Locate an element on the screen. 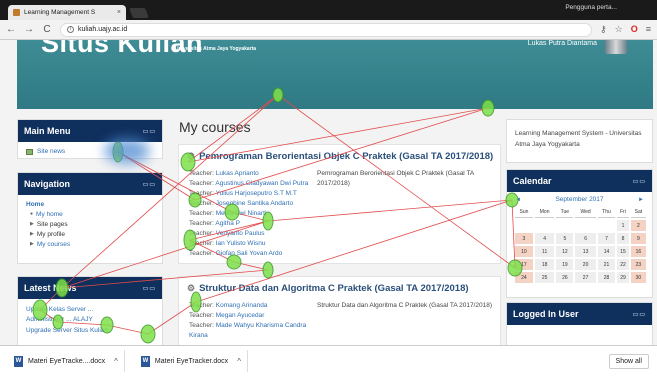 The width and height of the screenshot is (657, 376). browser-tab: Learning Management S × is located at coordinates (67, 12).